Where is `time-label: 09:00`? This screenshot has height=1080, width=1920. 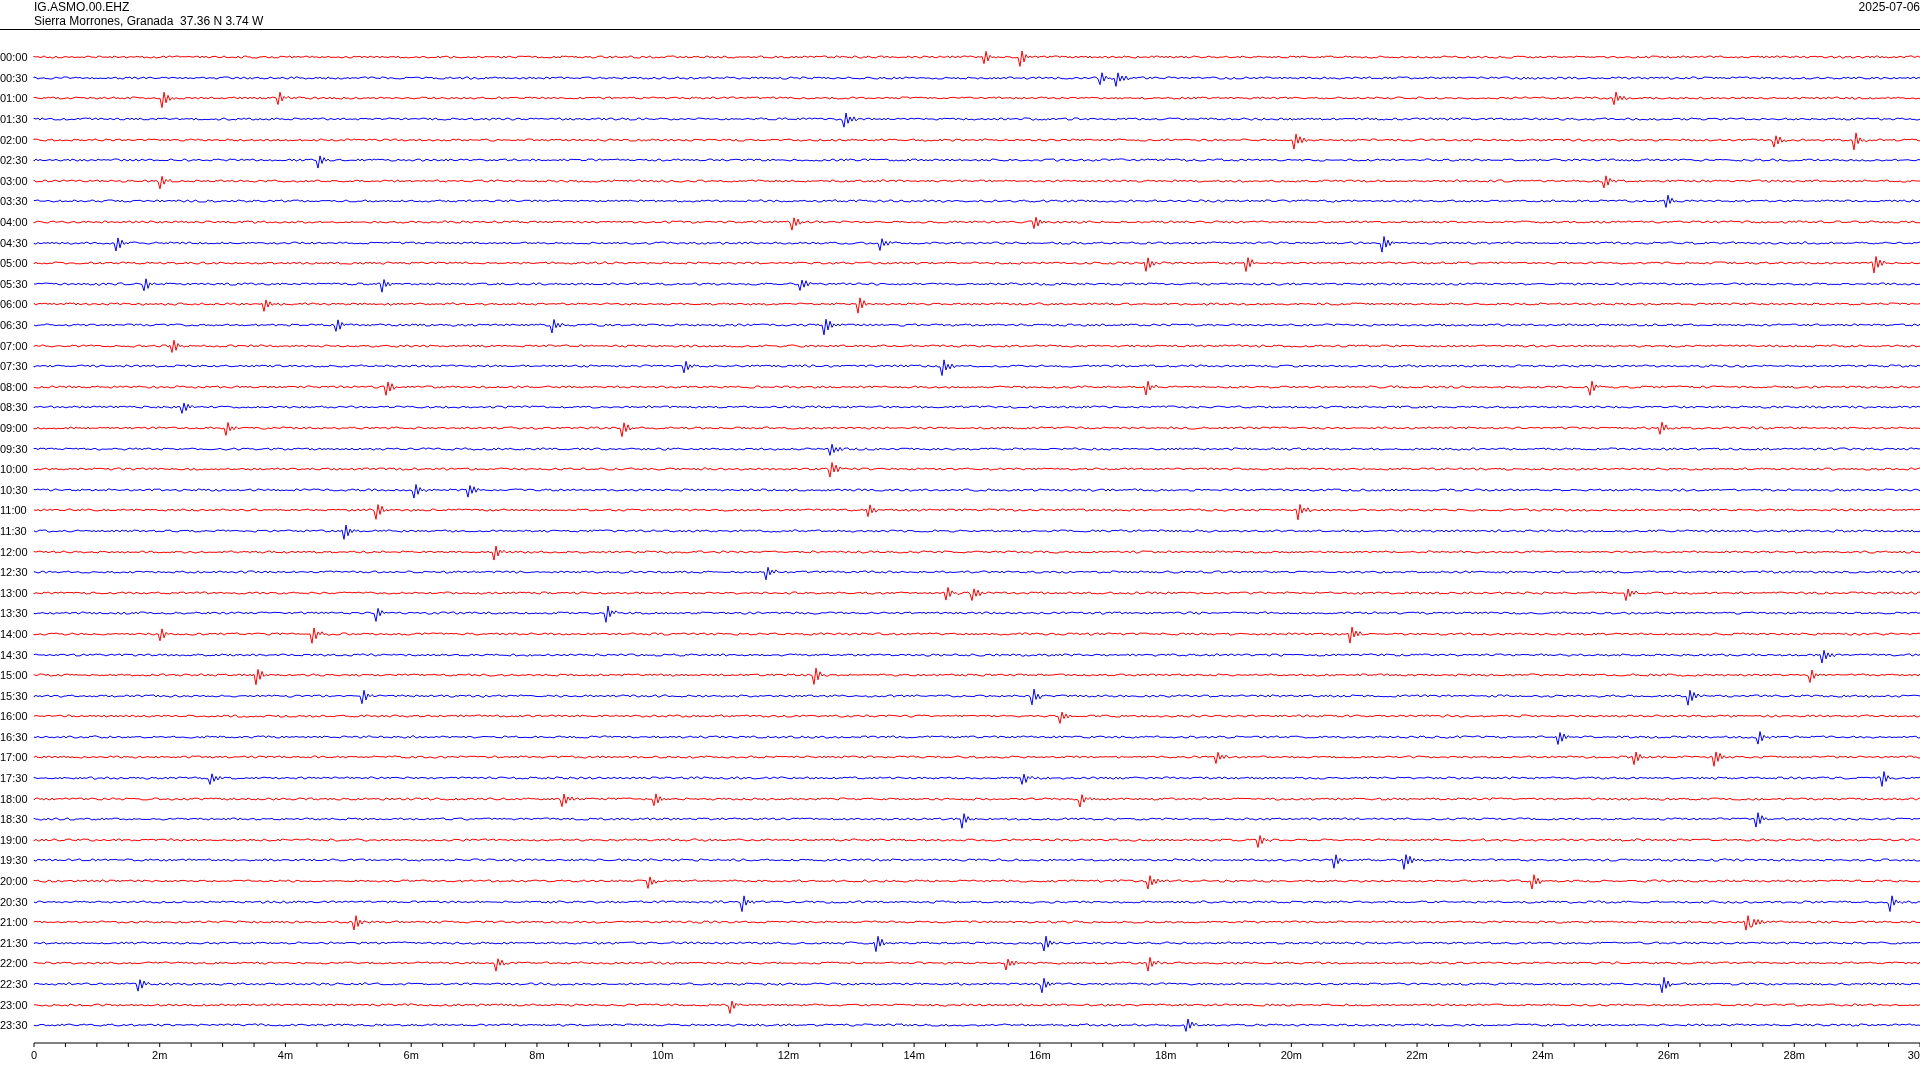 time-label: 09:00 is located at coordinates (14, 428).